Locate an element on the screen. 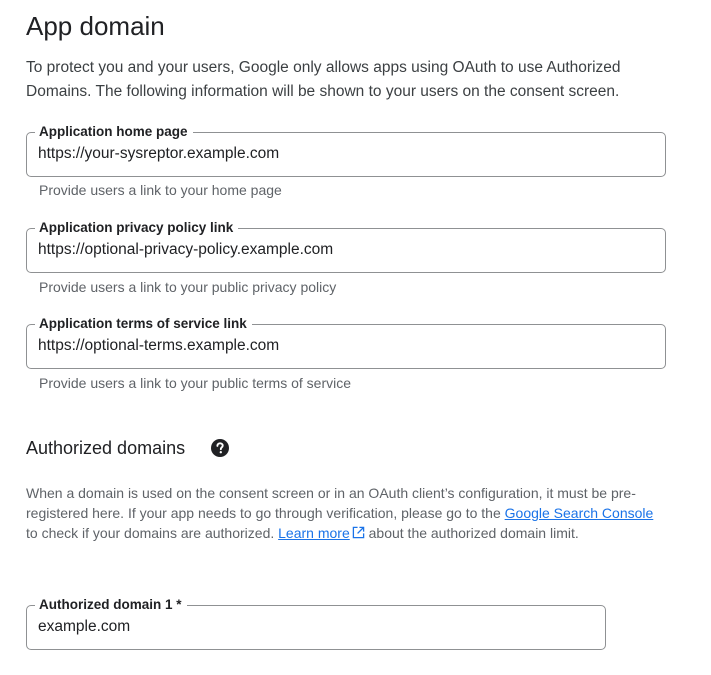 This screenshot has height=675, width=711. home-page-field: Application home page is located at coordinates (346, 150).